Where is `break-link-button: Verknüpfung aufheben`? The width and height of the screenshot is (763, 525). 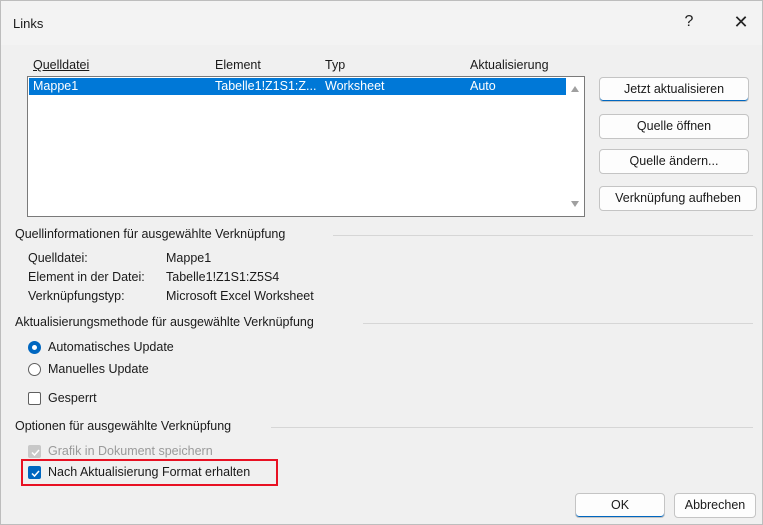 break-link-button: Verknüpfung aufheben is located at coordinates (678, 198).